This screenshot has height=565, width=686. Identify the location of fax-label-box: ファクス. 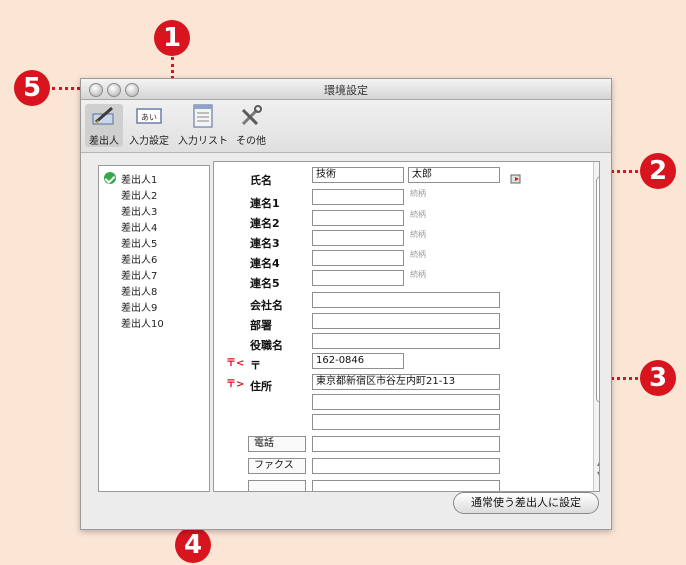
(277, 466).